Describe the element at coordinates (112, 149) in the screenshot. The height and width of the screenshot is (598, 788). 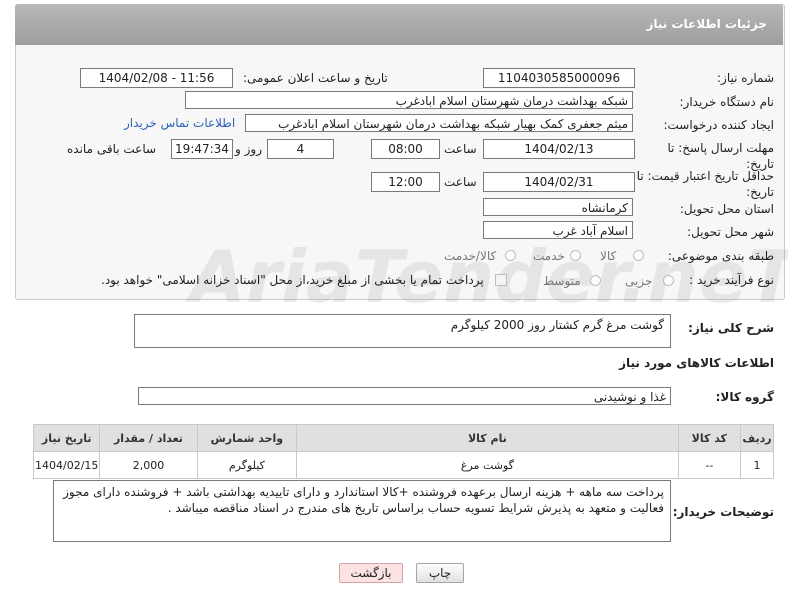
I see `remaining-time-label: ساعت باقی مانده` at that location.